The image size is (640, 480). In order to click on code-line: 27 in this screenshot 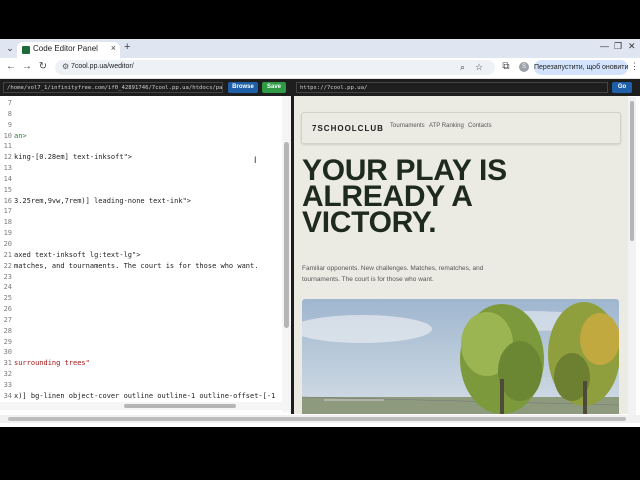, I will do `click(140, 320)`.